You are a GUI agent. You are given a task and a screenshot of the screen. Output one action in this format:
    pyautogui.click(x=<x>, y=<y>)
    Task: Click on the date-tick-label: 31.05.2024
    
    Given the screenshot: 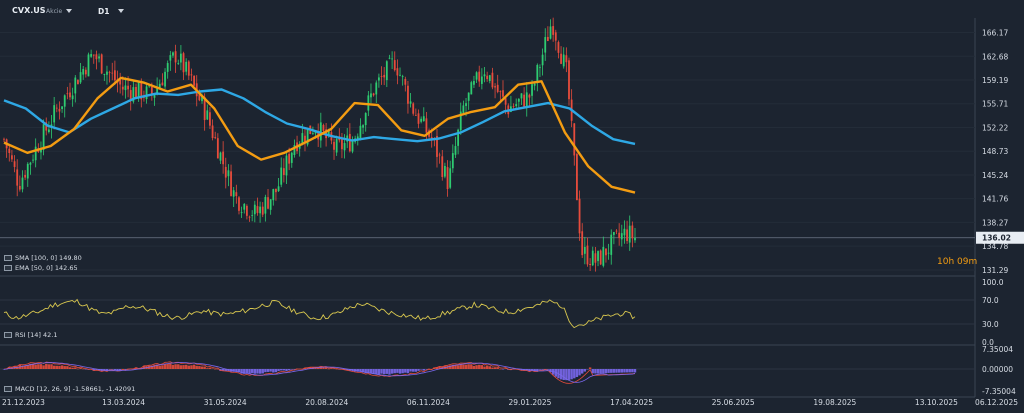 What is the action you would take?
    pyautogui.click(x=225, y=402)
    